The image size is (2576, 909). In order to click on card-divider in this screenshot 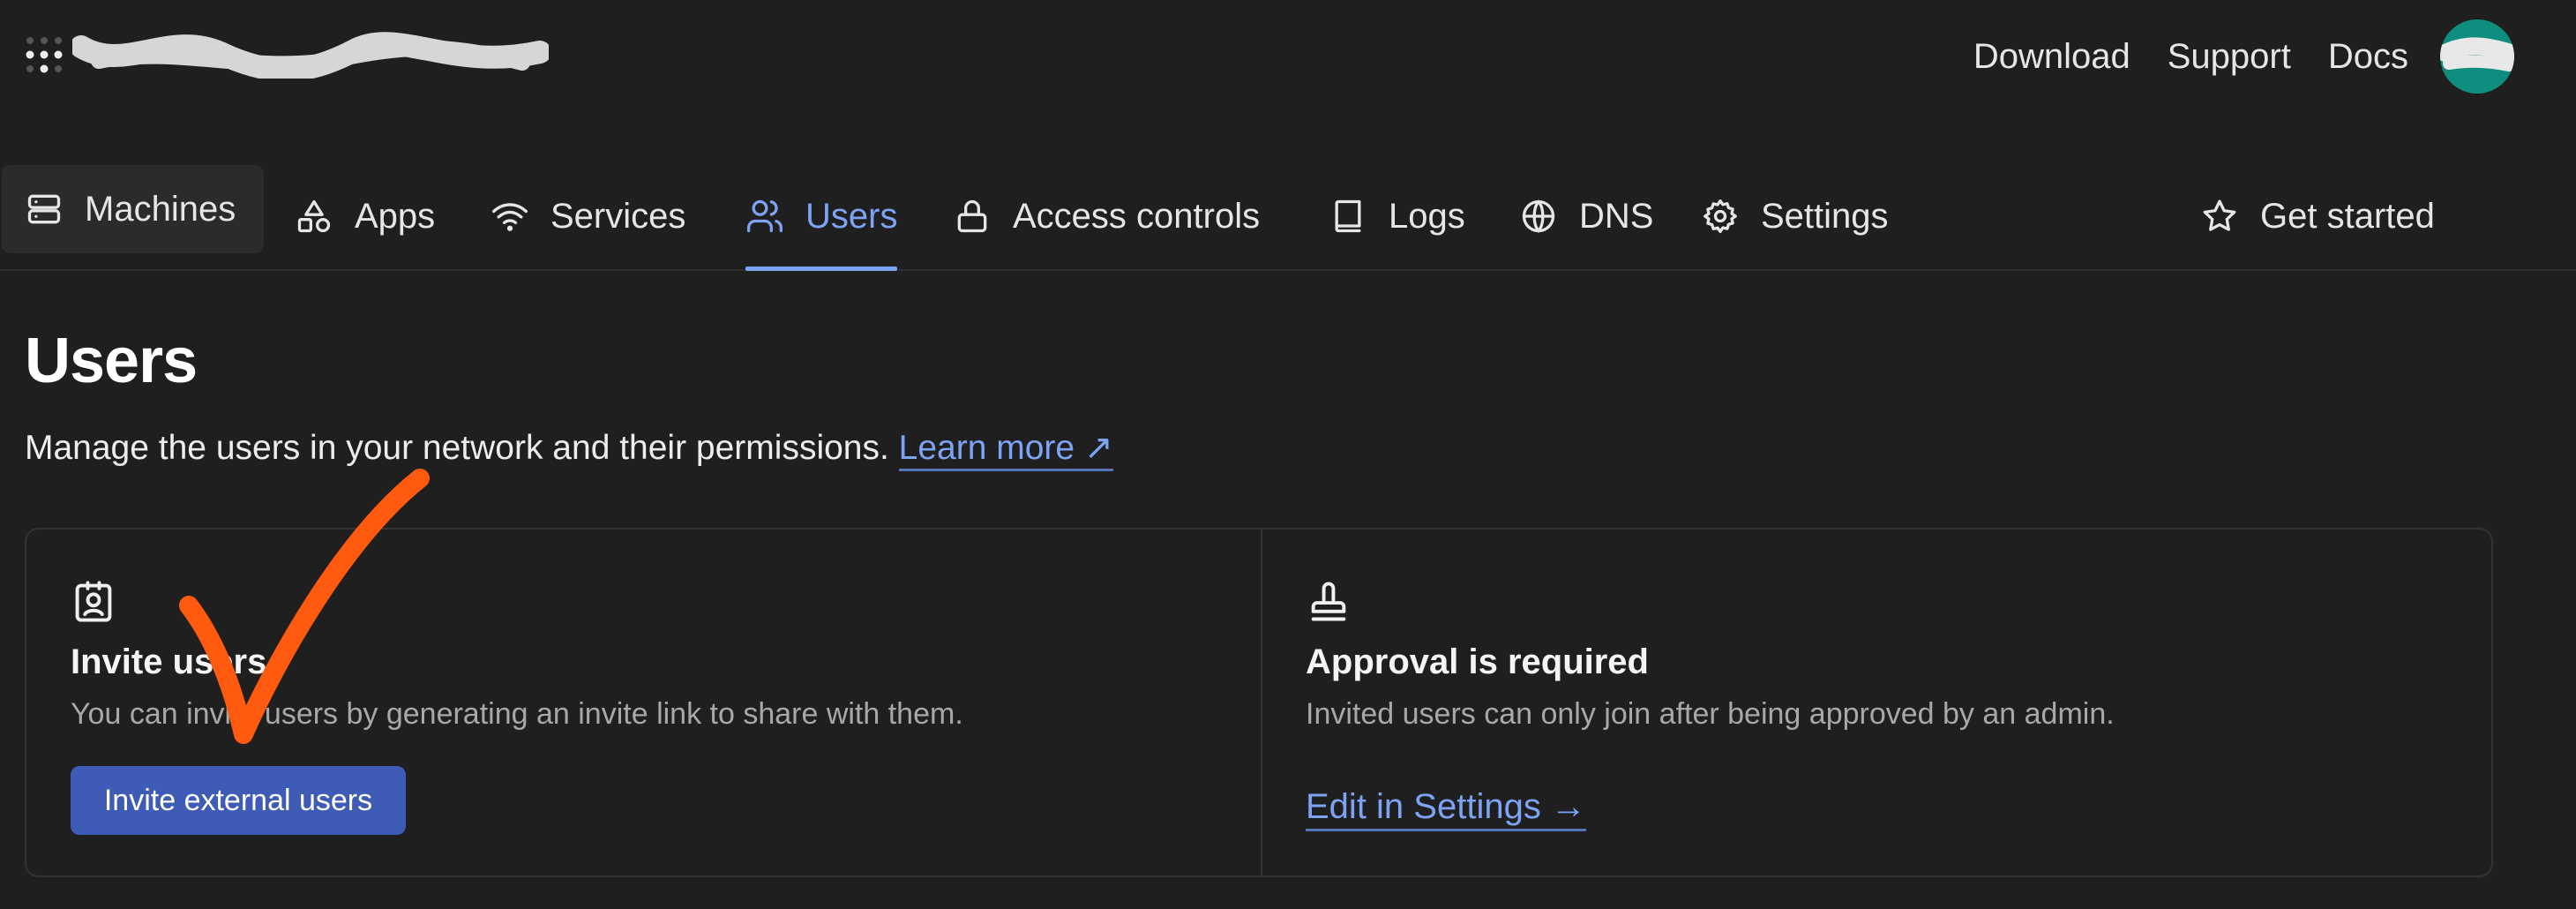, I will do `click(1262, 702)`.